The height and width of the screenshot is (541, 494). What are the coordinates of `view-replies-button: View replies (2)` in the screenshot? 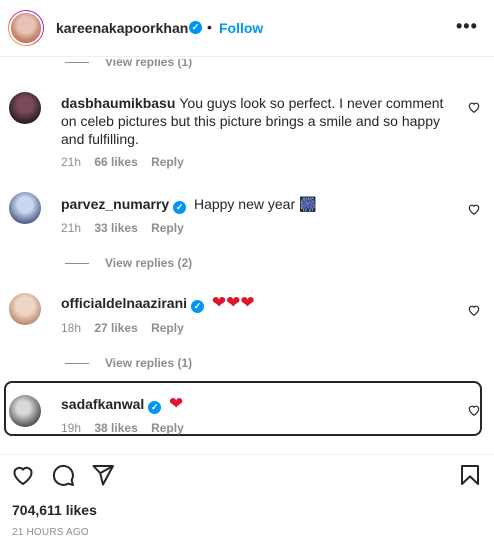 It's located at (128, 263).